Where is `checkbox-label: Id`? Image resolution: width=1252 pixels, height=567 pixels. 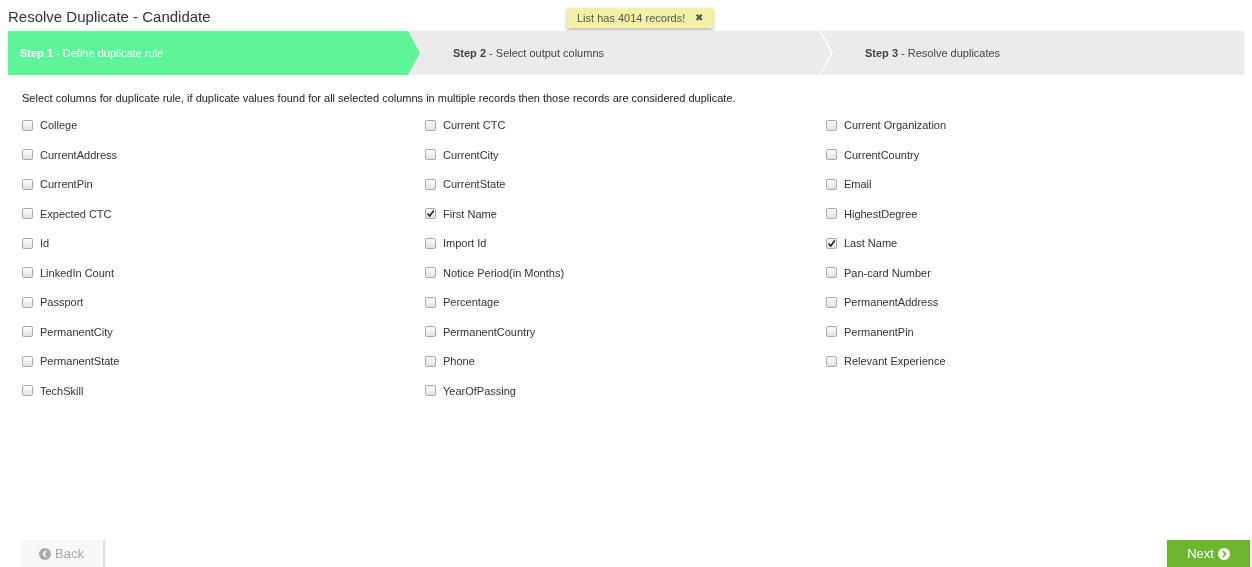 checkbox-label: Id is located at coordinates (45, 243).